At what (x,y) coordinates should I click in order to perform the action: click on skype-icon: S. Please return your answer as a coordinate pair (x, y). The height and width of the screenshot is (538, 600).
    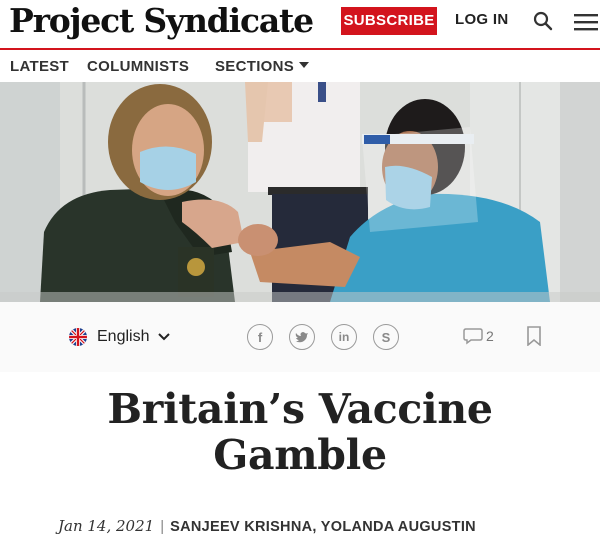
    Looking at the image, I should click on (386, 337).